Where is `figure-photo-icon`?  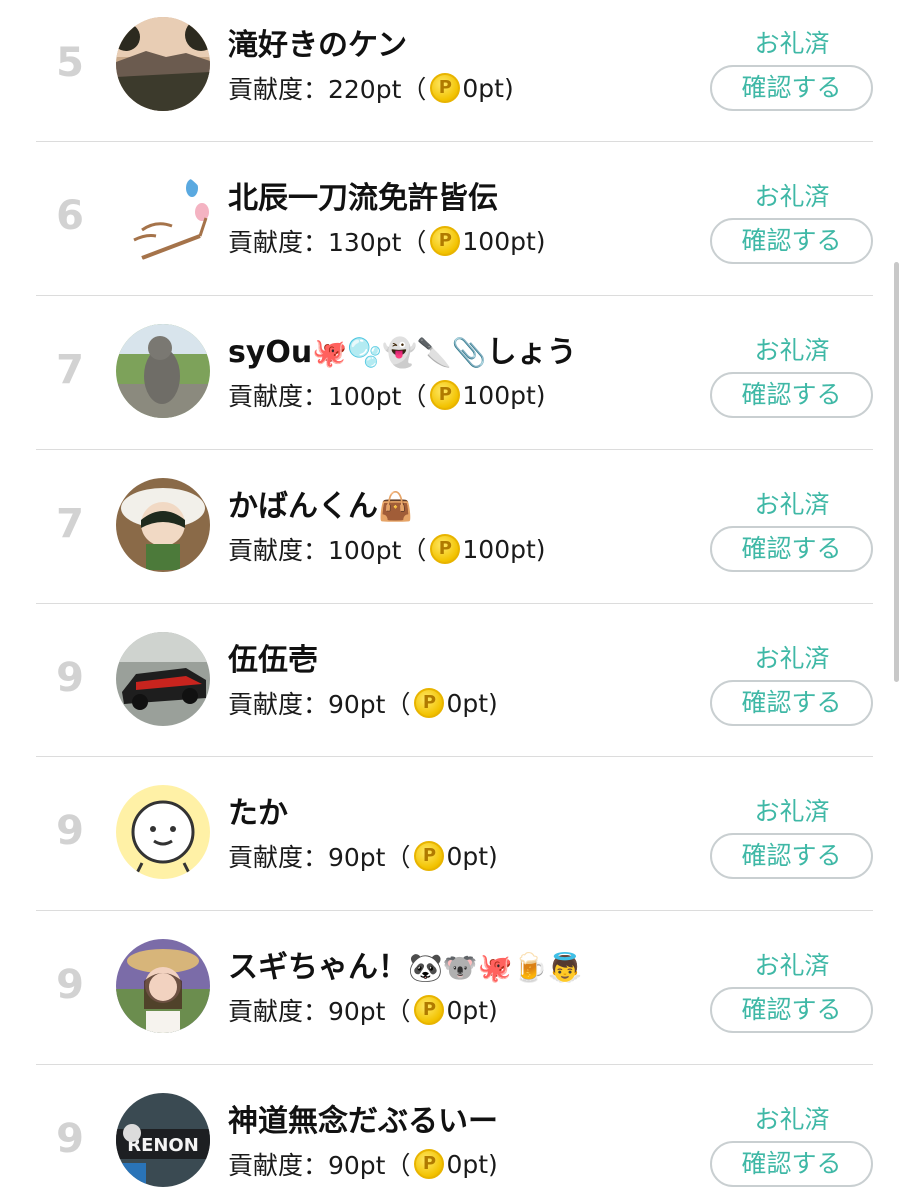
figure-photo-icon is located at coordinates (163, 525).